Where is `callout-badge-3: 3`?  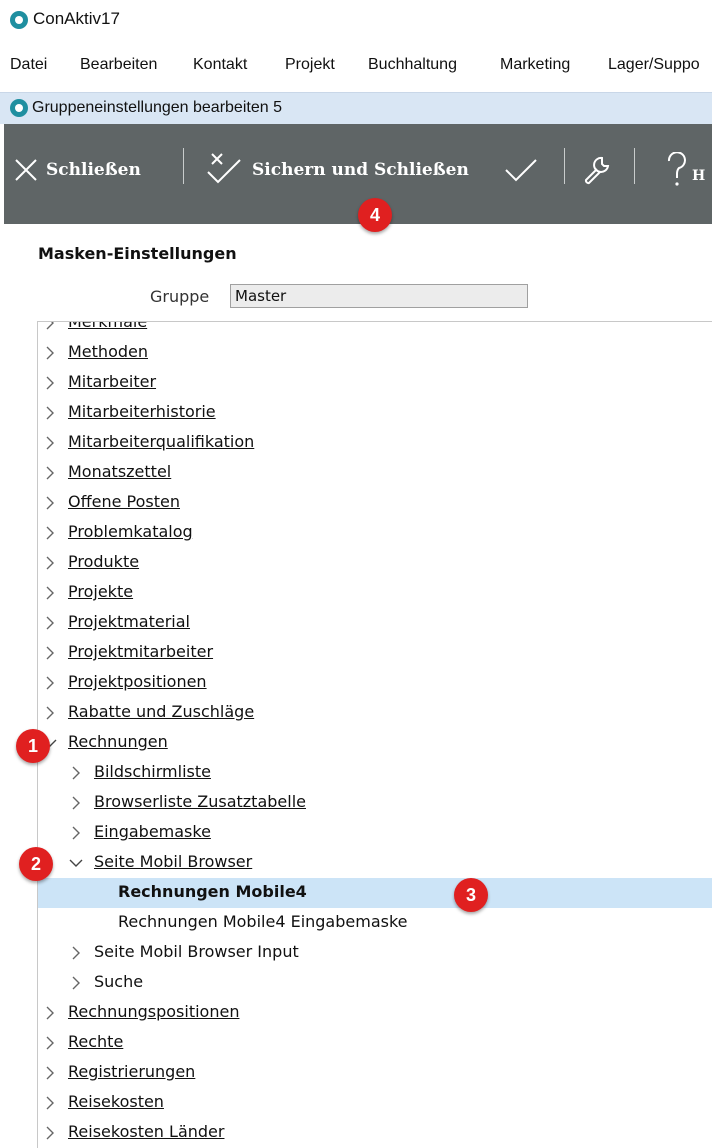 callout-badge-3: 3 is located at coordinates (471, 895).